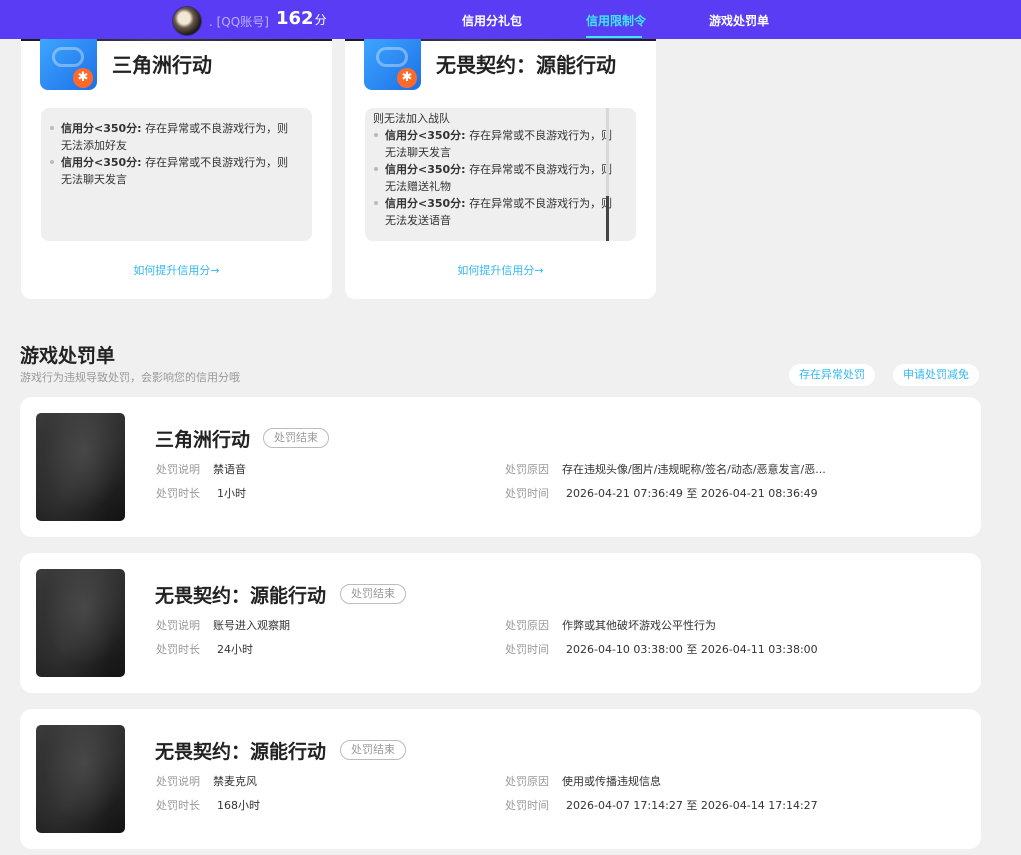 Image resolution: width=1021 pixels, height=855 pixels. Describe the element at coordinates (320, 20) in the screenshot. I see `credit-score-unit: 分` at that location.